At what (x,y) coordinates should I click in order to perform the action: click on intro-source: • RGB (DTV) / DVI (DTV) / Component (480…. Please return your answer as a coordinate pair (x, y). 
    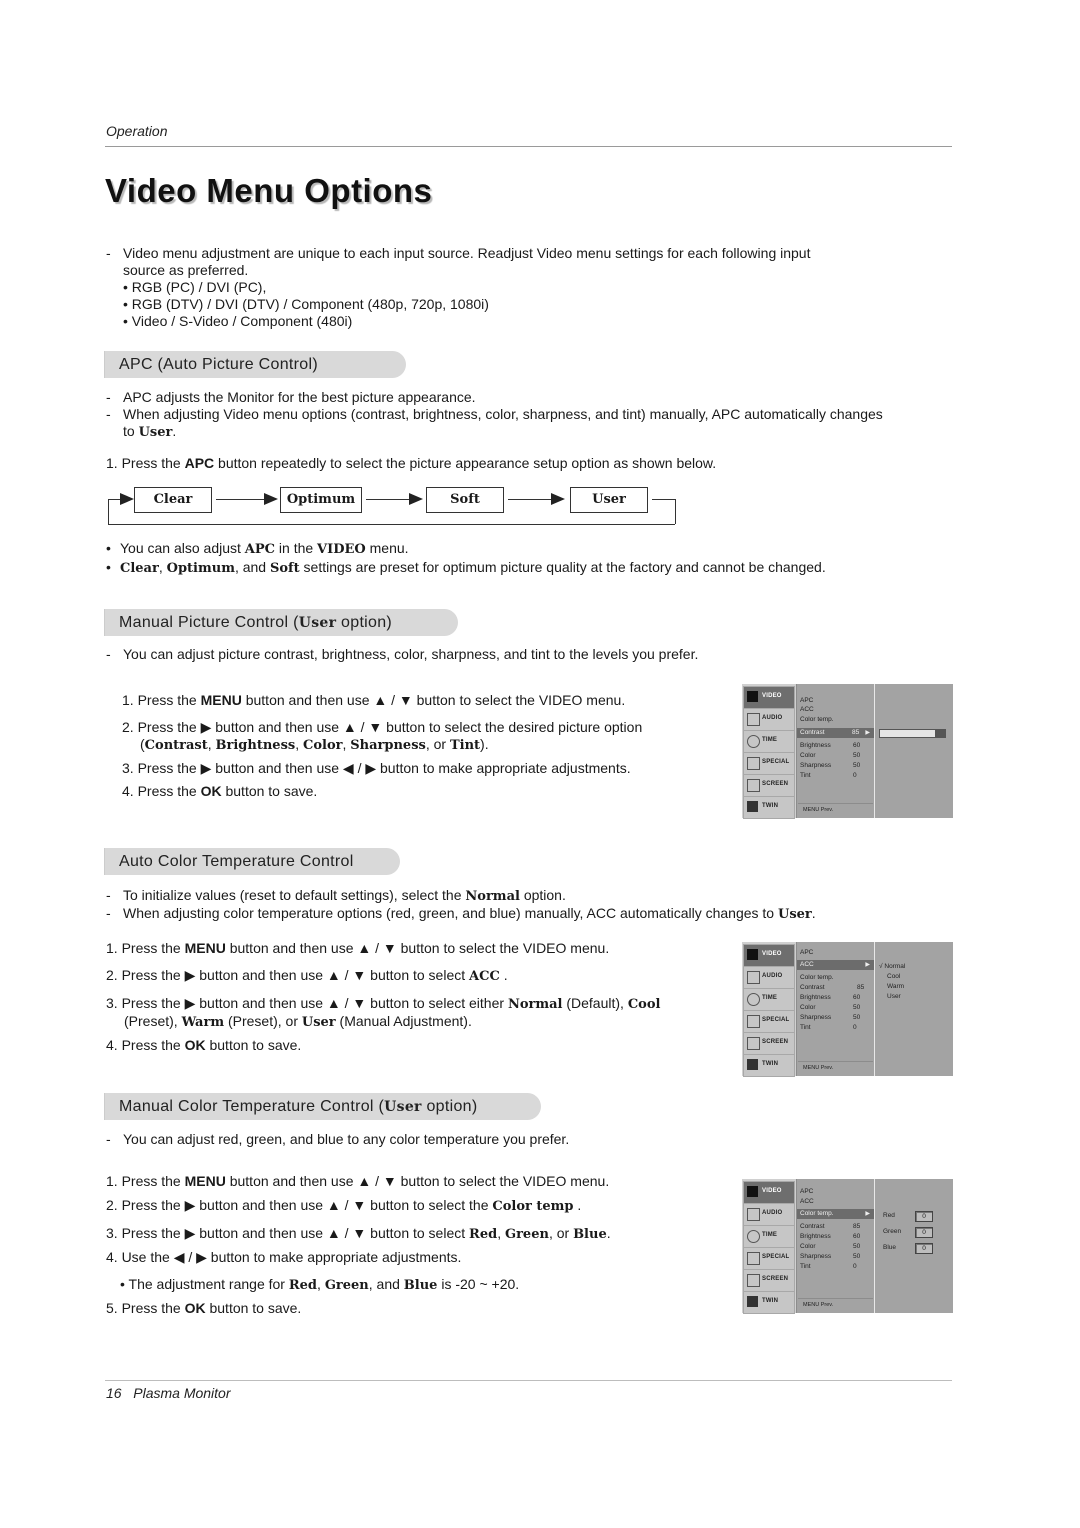
    Looking at the image, I should click on (306, 304).